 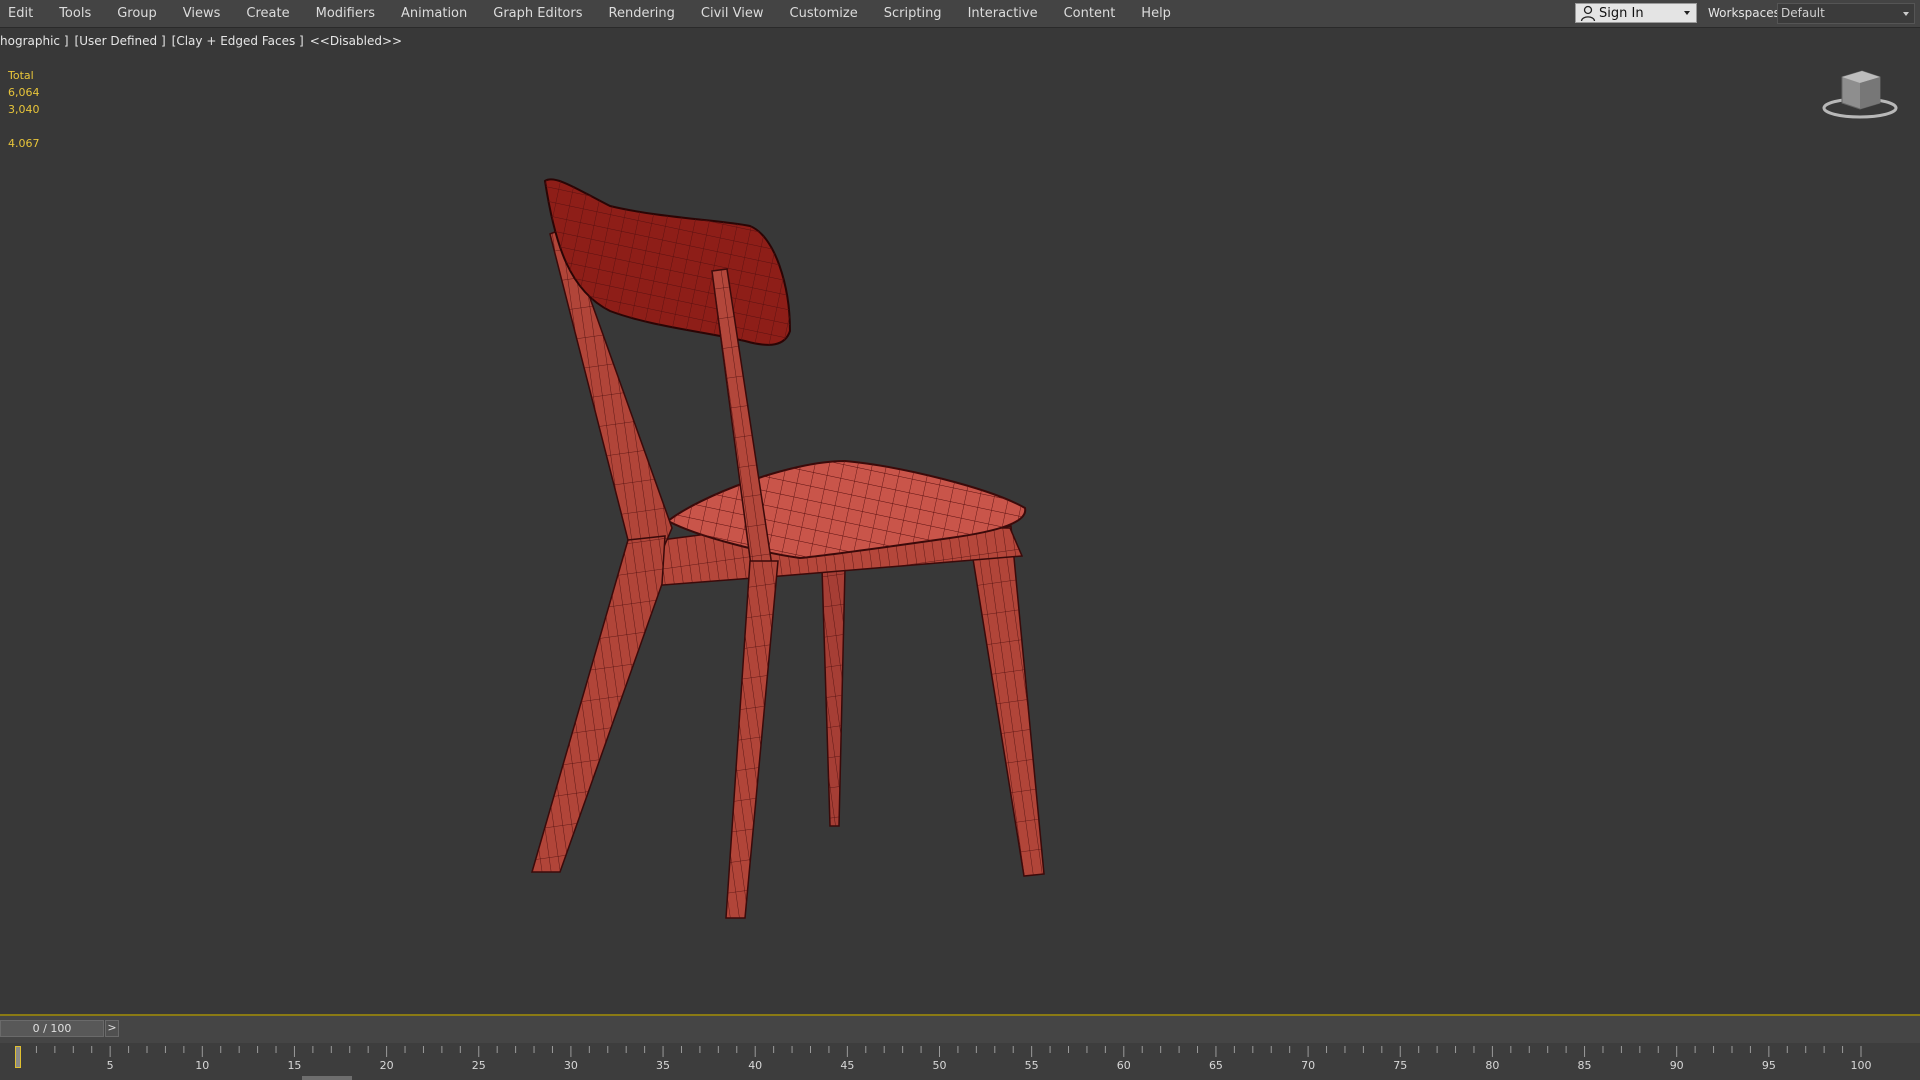 What do you see at coordinates (137, 13) in the screenshot?
I see `menu-group: Group` at bounding box center [137, 13].